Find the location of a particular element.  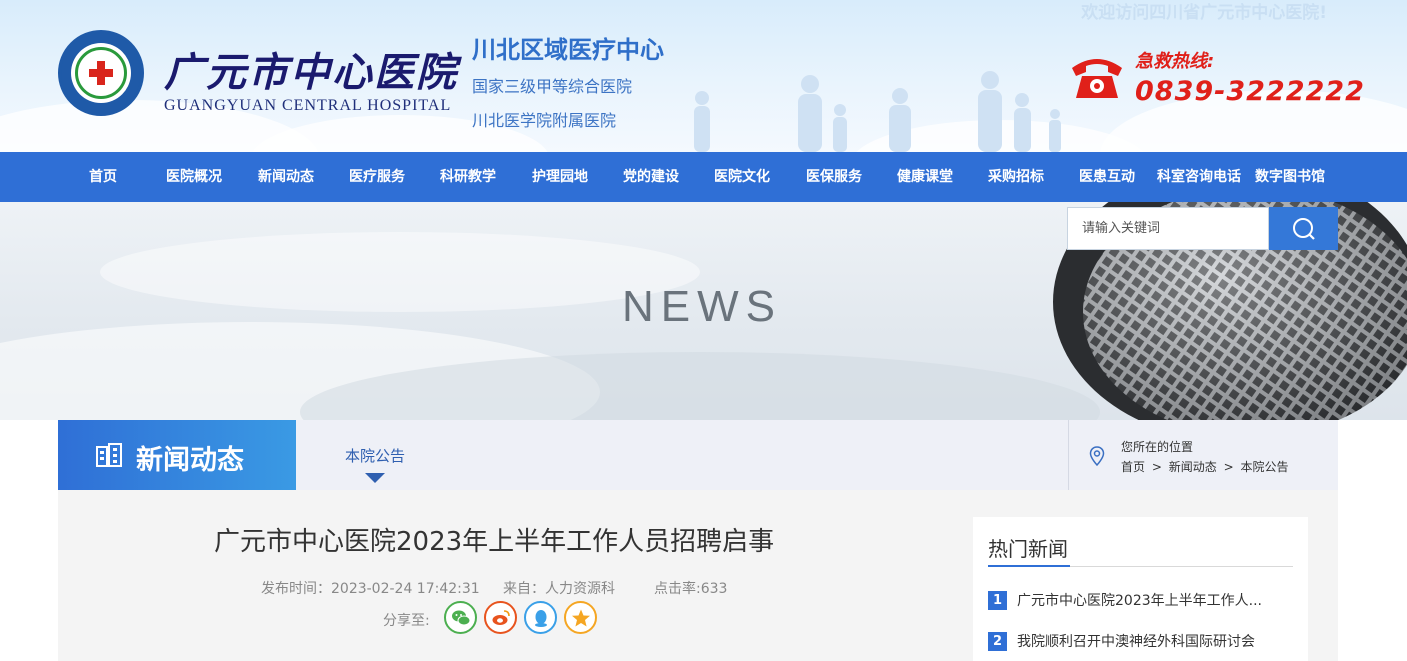

nav-item-party: 党的建设 is located at coordinates (651, 177).